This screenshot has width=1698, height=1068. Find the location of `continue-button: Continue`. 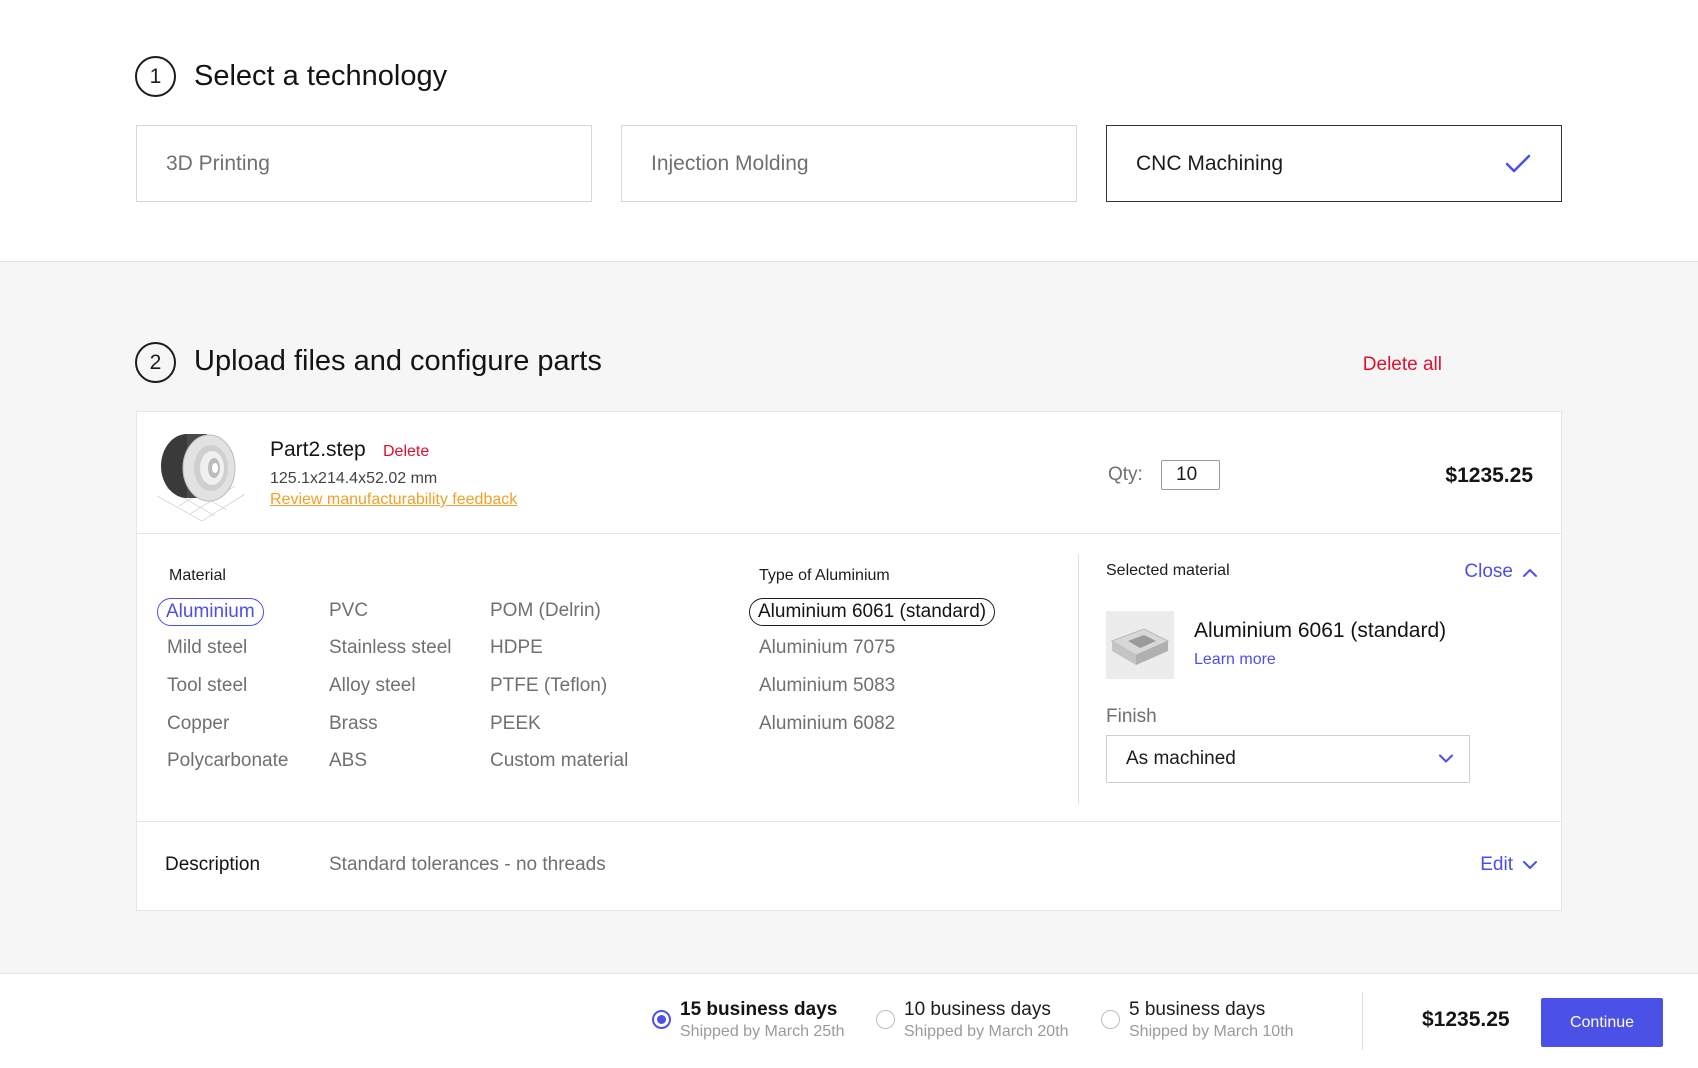

continue-button: Continue is located at coordinates (1602, 1022).